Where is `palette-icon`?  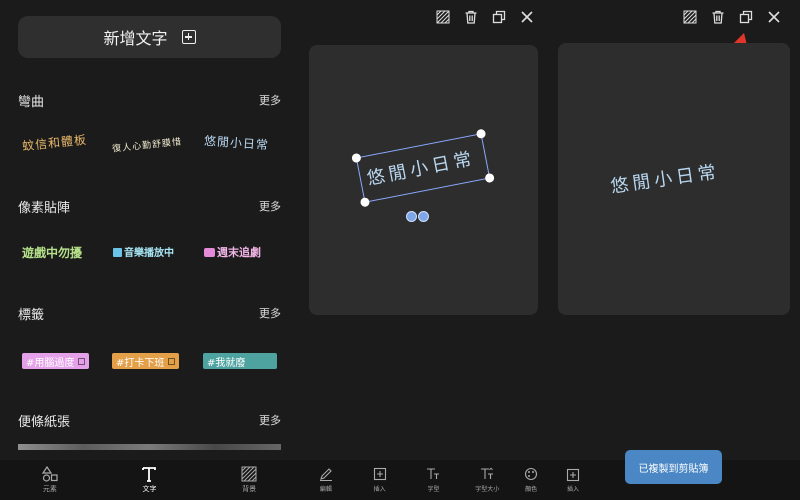 palette-icon is located at coordinates (531, 474).